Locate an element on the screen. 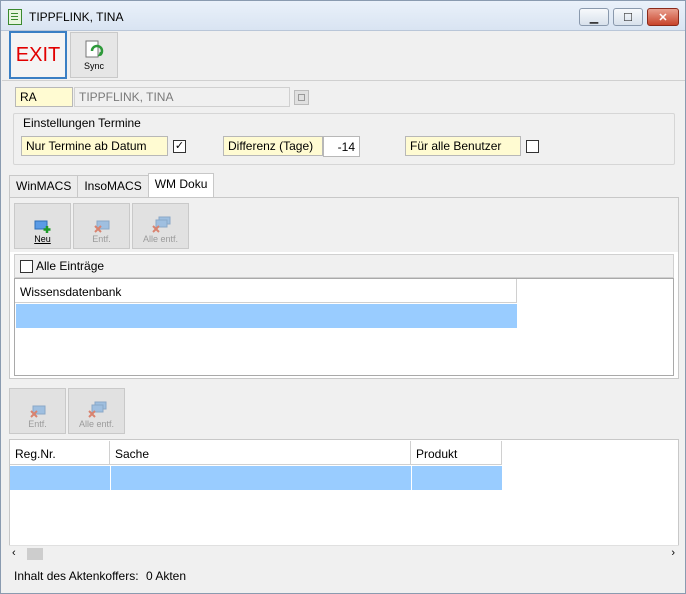 This screenshot has height=594, width=686. entf-label: Entf. is located at coordinates (101, 239).